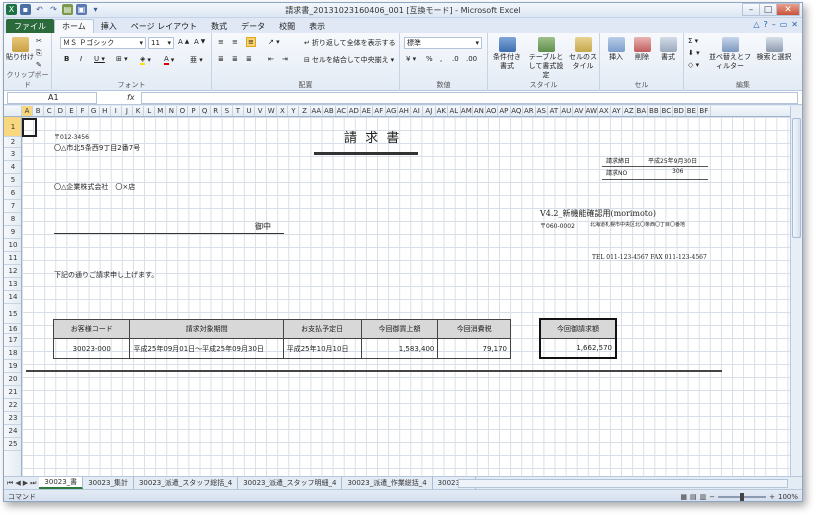 This screenshot has height=518, width=818. What do you see at coordinates (108, 483) in the screenshot?
I see `sheet-tab-summary: 30023_集計` at bounding box center [108, 483].